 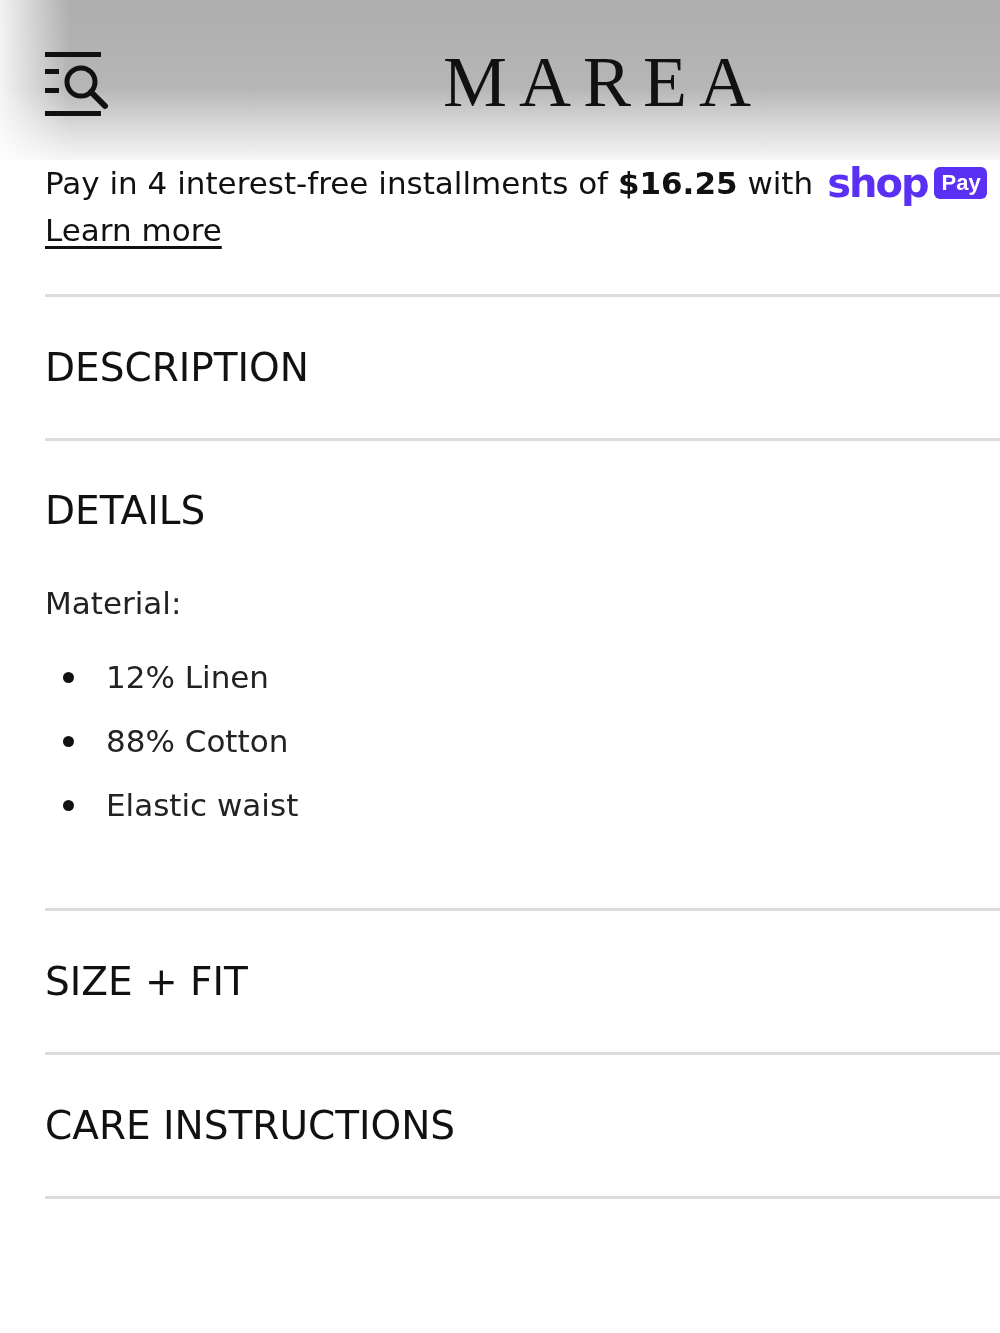 I want to click on bullet-text: 12% Linen, so click(x=187, y=677).